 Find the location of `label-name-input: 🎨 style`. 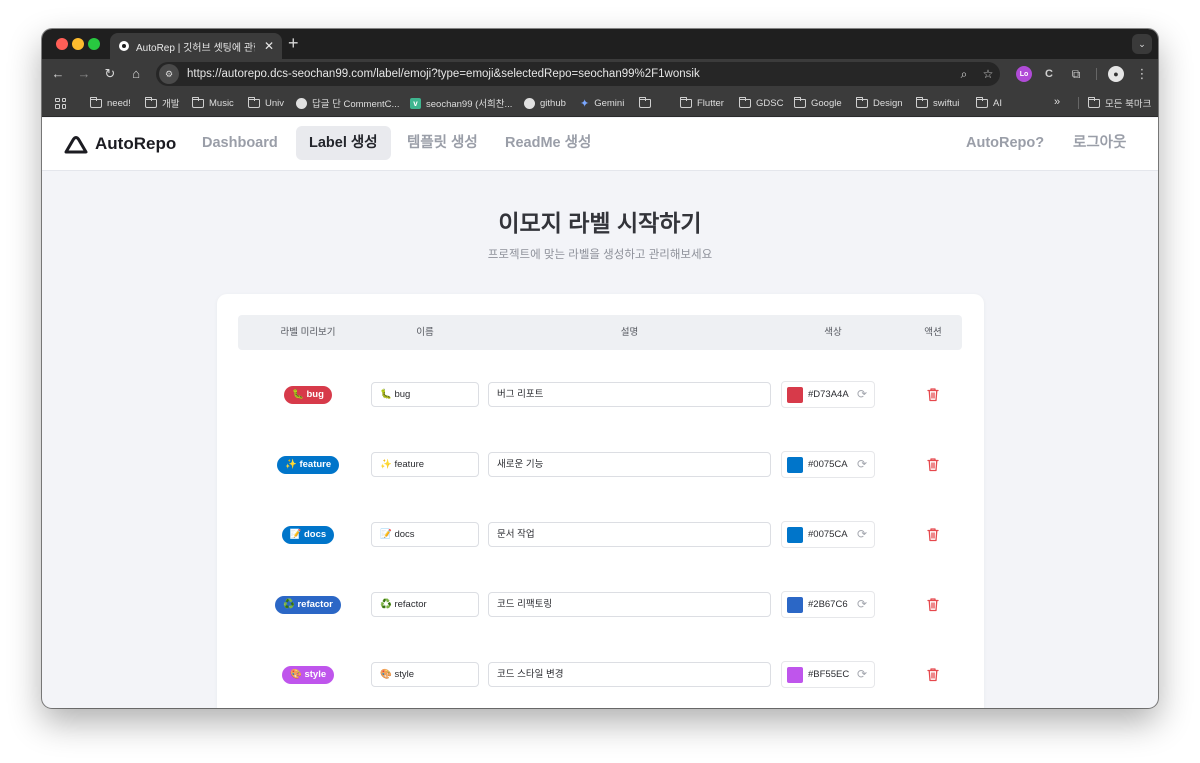

label-name-input: 🎨 style is located at coordinates (425, 674).